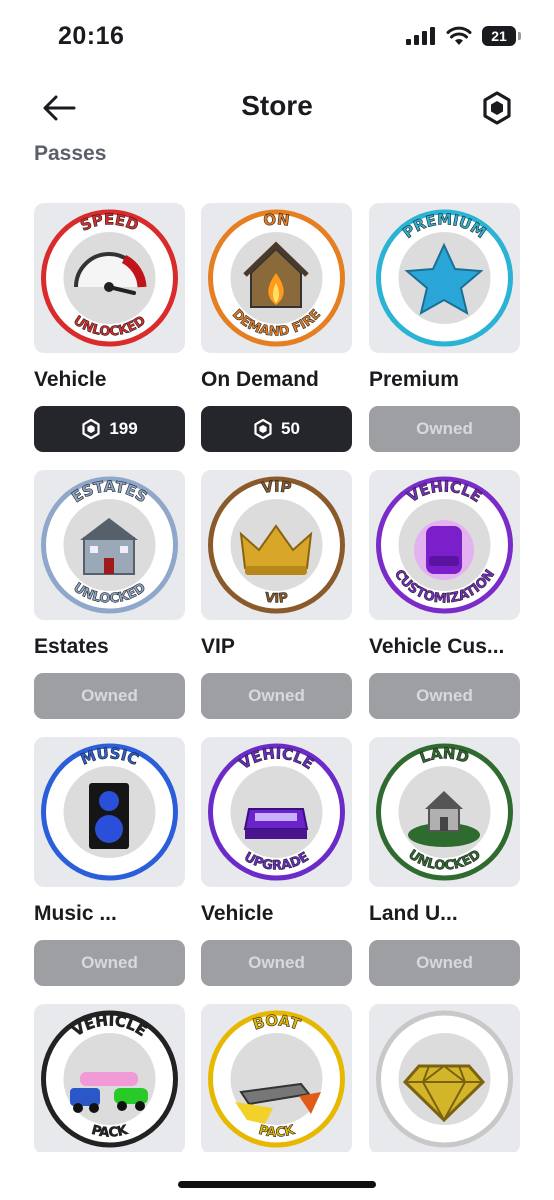  What do you see at coordinates (123, 428) in the screenshot?
I see `price-label: 199` at bounding box center [123, 428].